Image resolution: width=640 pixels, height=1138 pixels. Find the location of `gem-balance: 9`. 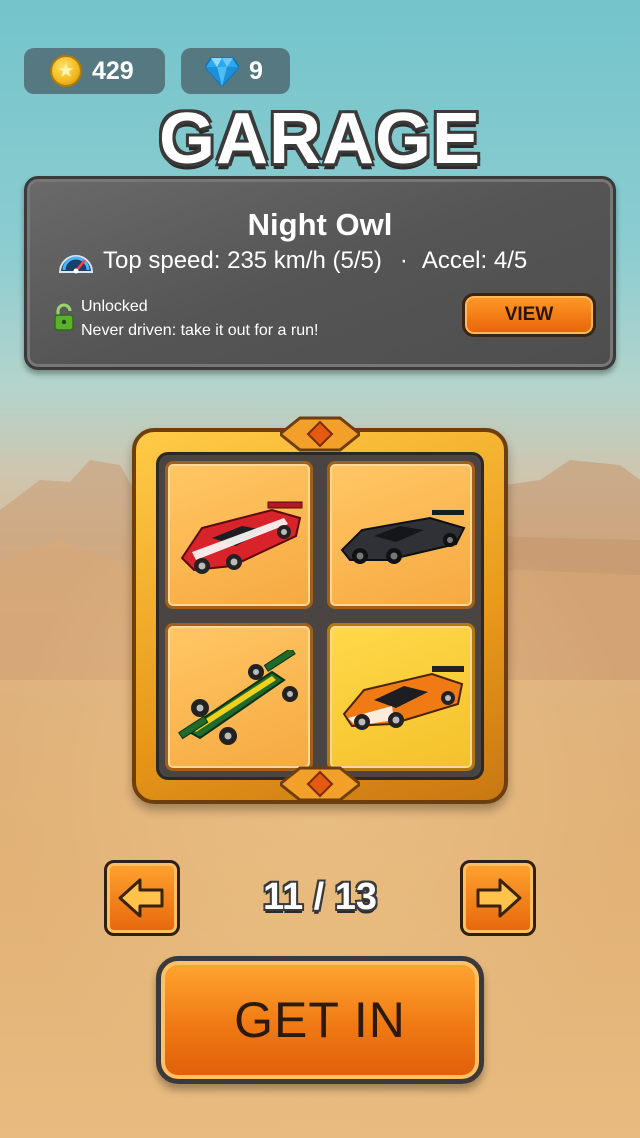

gem-balance: 9 is located at coordinates (235, 71).